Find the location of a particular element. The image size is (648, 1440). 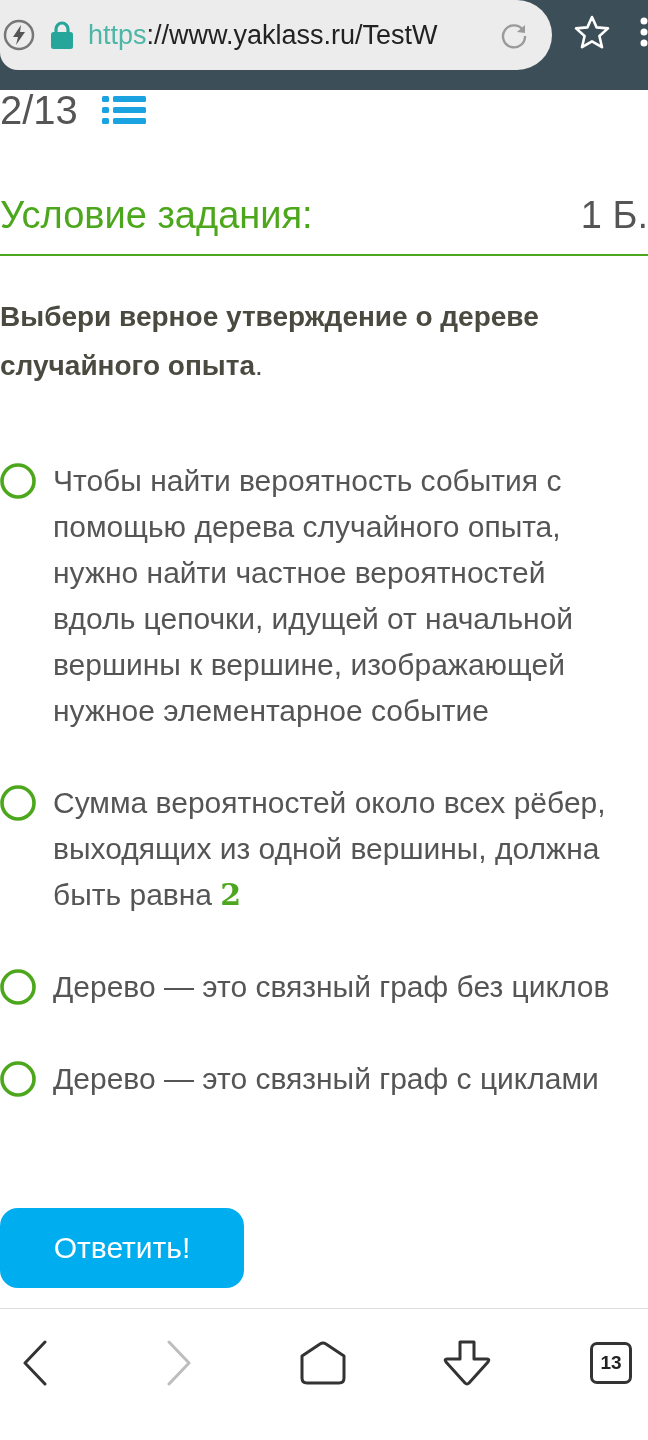

option-text: Дерево — это связный граф без циклов is located at coordinates (332, 987).